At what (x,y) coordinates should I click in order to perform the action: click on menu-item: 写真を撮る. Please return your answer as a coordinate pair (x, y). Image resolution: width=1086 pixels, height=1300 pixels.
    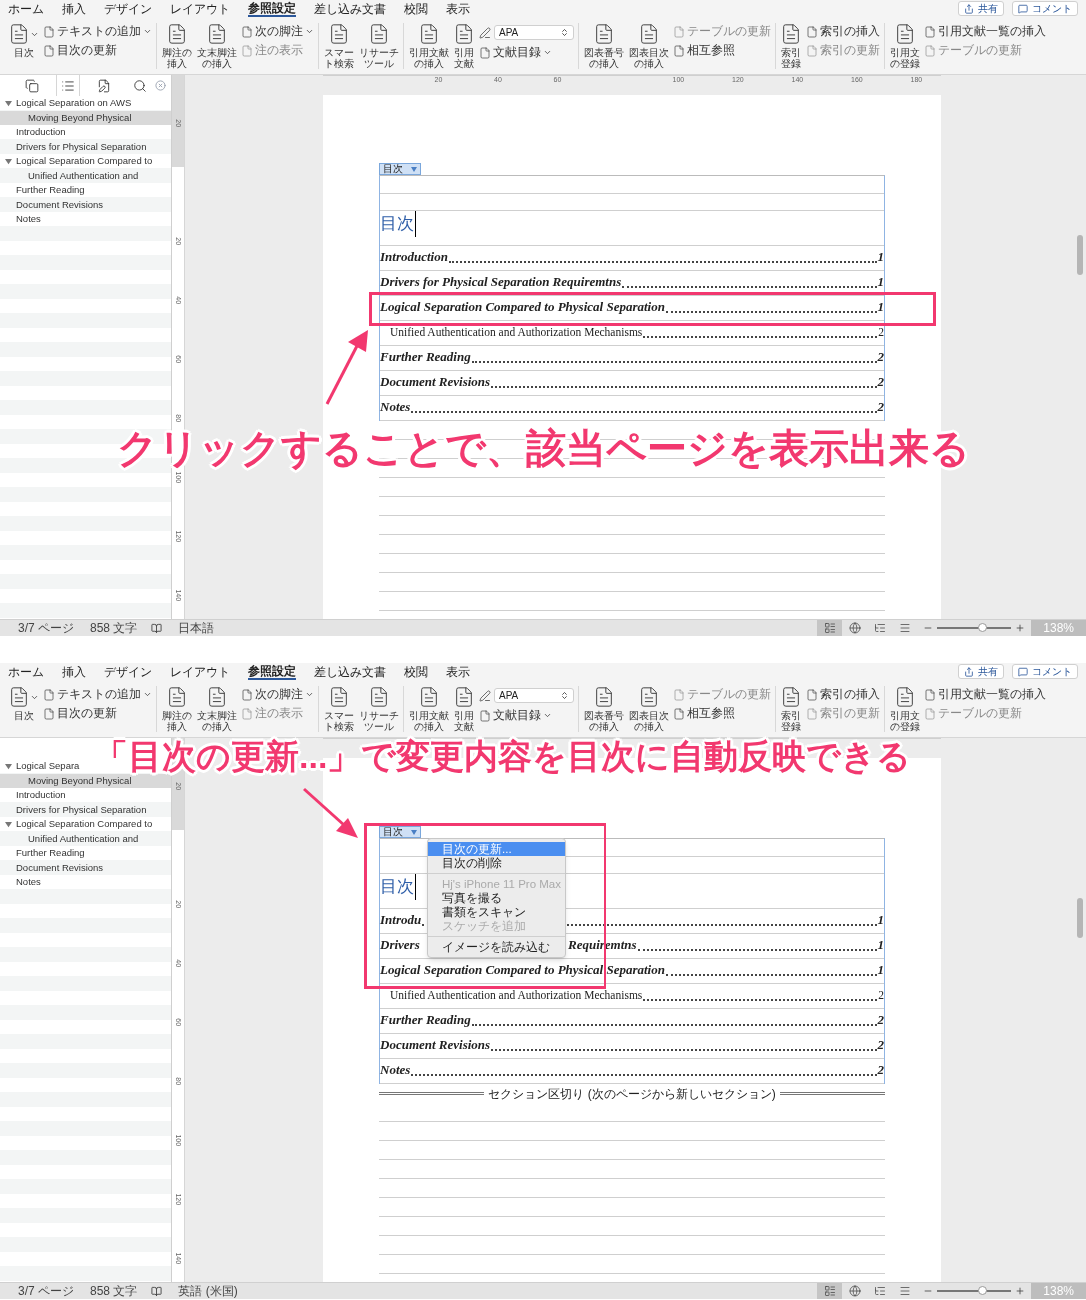
    Looking at the image, I should click on (496, 898).